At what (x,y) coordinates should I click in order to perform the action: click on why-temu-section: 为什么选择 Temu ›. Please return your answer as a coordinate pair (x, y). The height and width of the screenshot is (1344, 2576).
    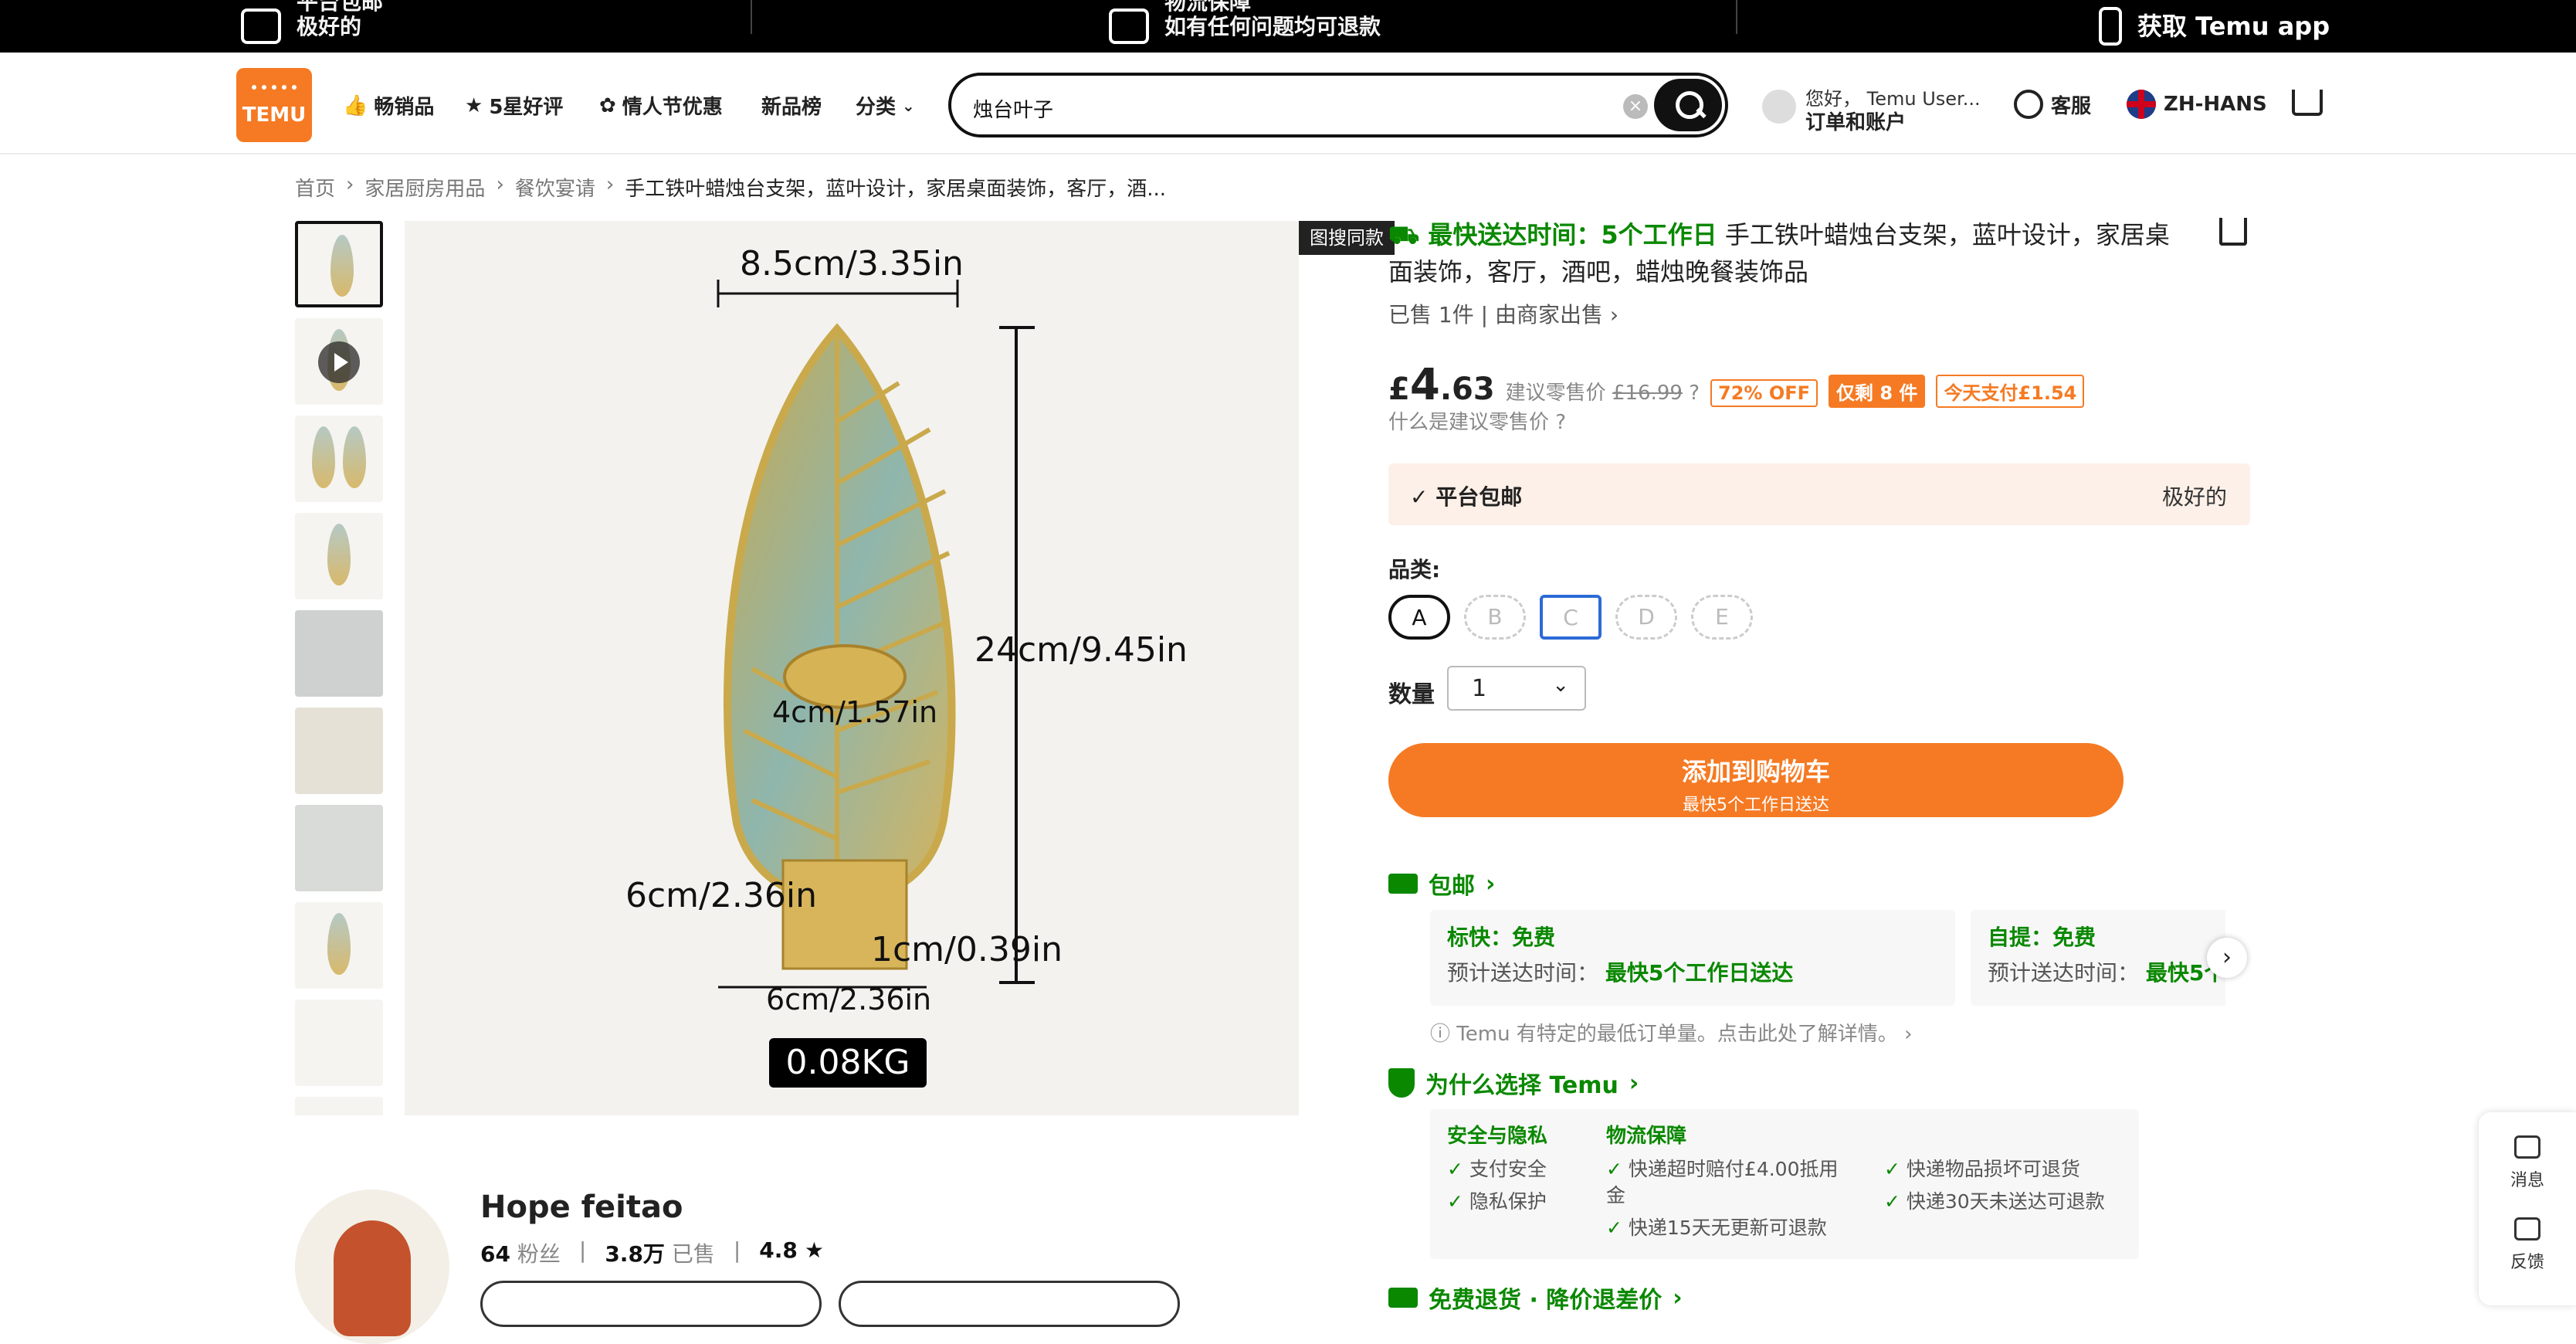
    Looking at the image, I should click on (1513, 1083).